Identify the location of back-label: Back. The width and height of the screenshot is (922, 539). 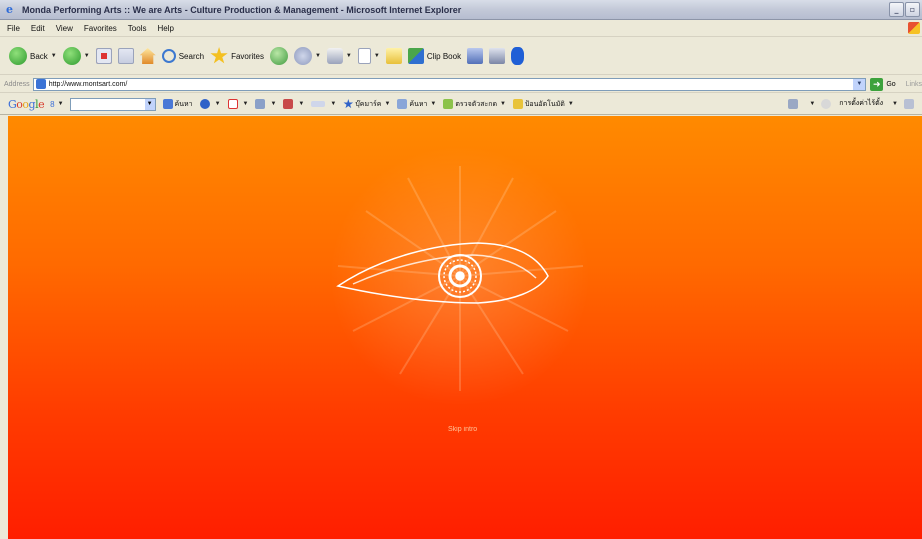
(39, 56).